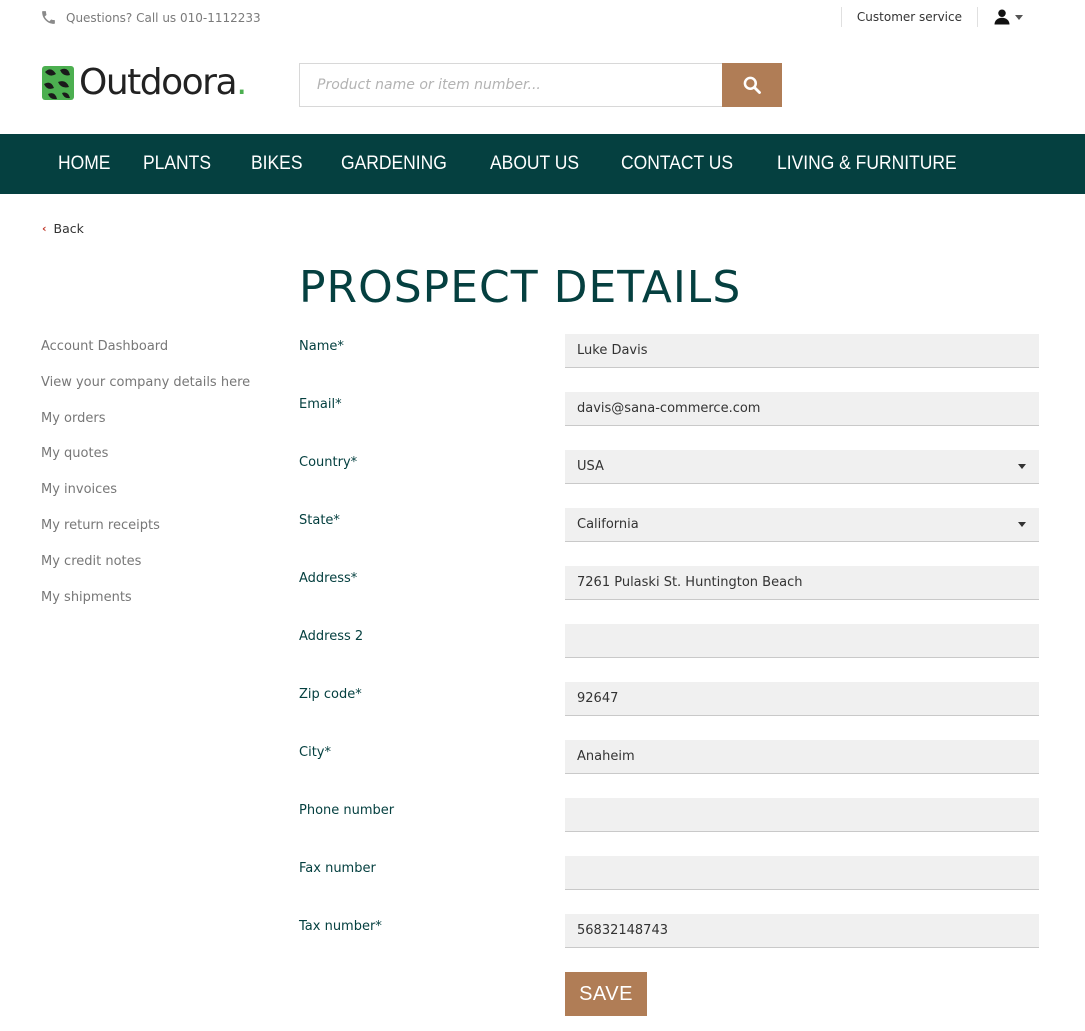 This screenshot has height=1031, width=1085. Describe the element at coordinates (590, 466) in the screenshot. I see `country-value: USA` at that location.